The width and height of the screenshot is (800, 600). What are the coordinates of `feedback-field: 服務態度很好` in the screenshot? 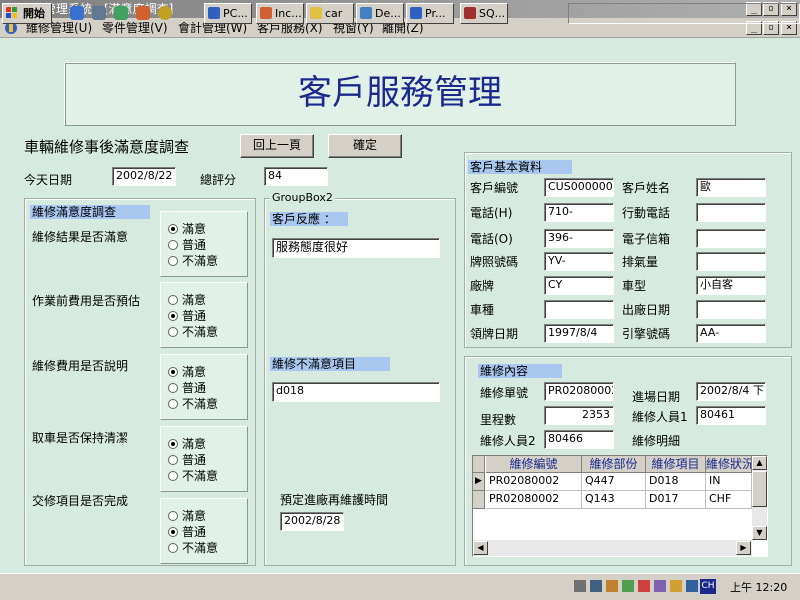 It's located at (356, 248).